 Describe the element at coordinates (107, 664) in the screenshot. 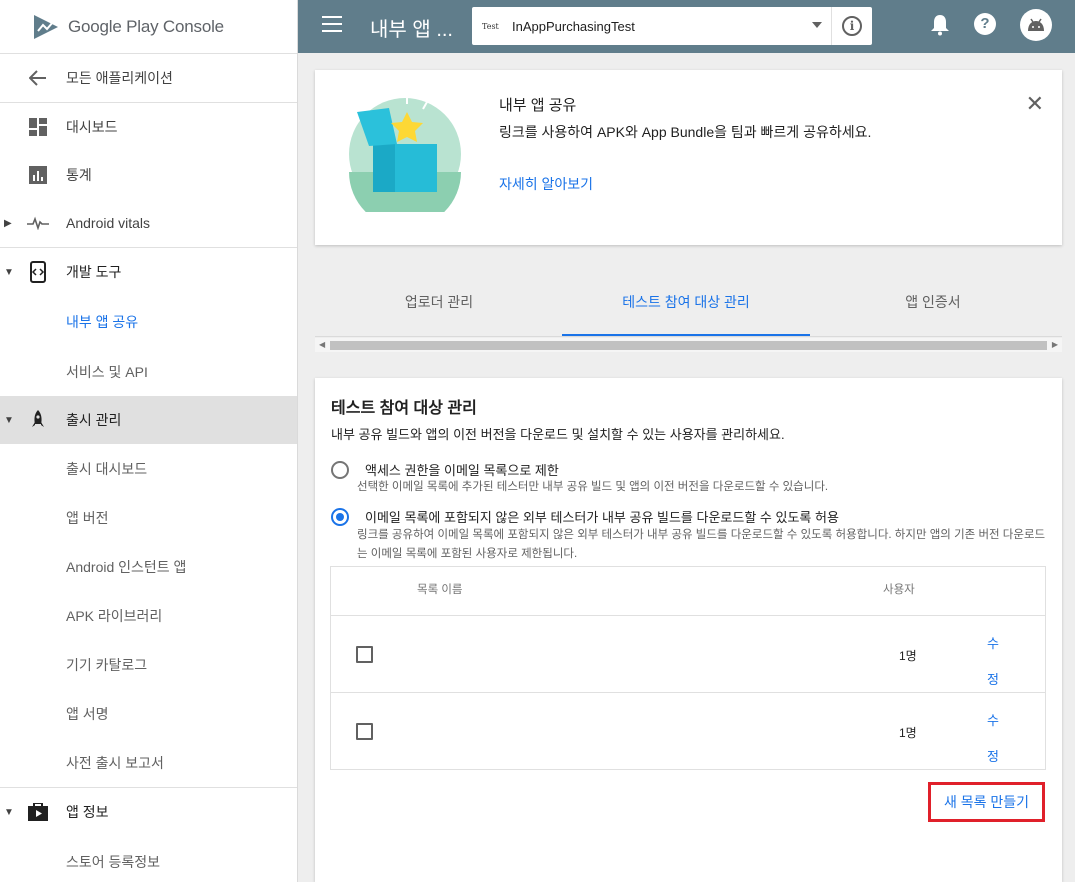

I see `sidebar-item-label: 기기 카탈로그` at that location.